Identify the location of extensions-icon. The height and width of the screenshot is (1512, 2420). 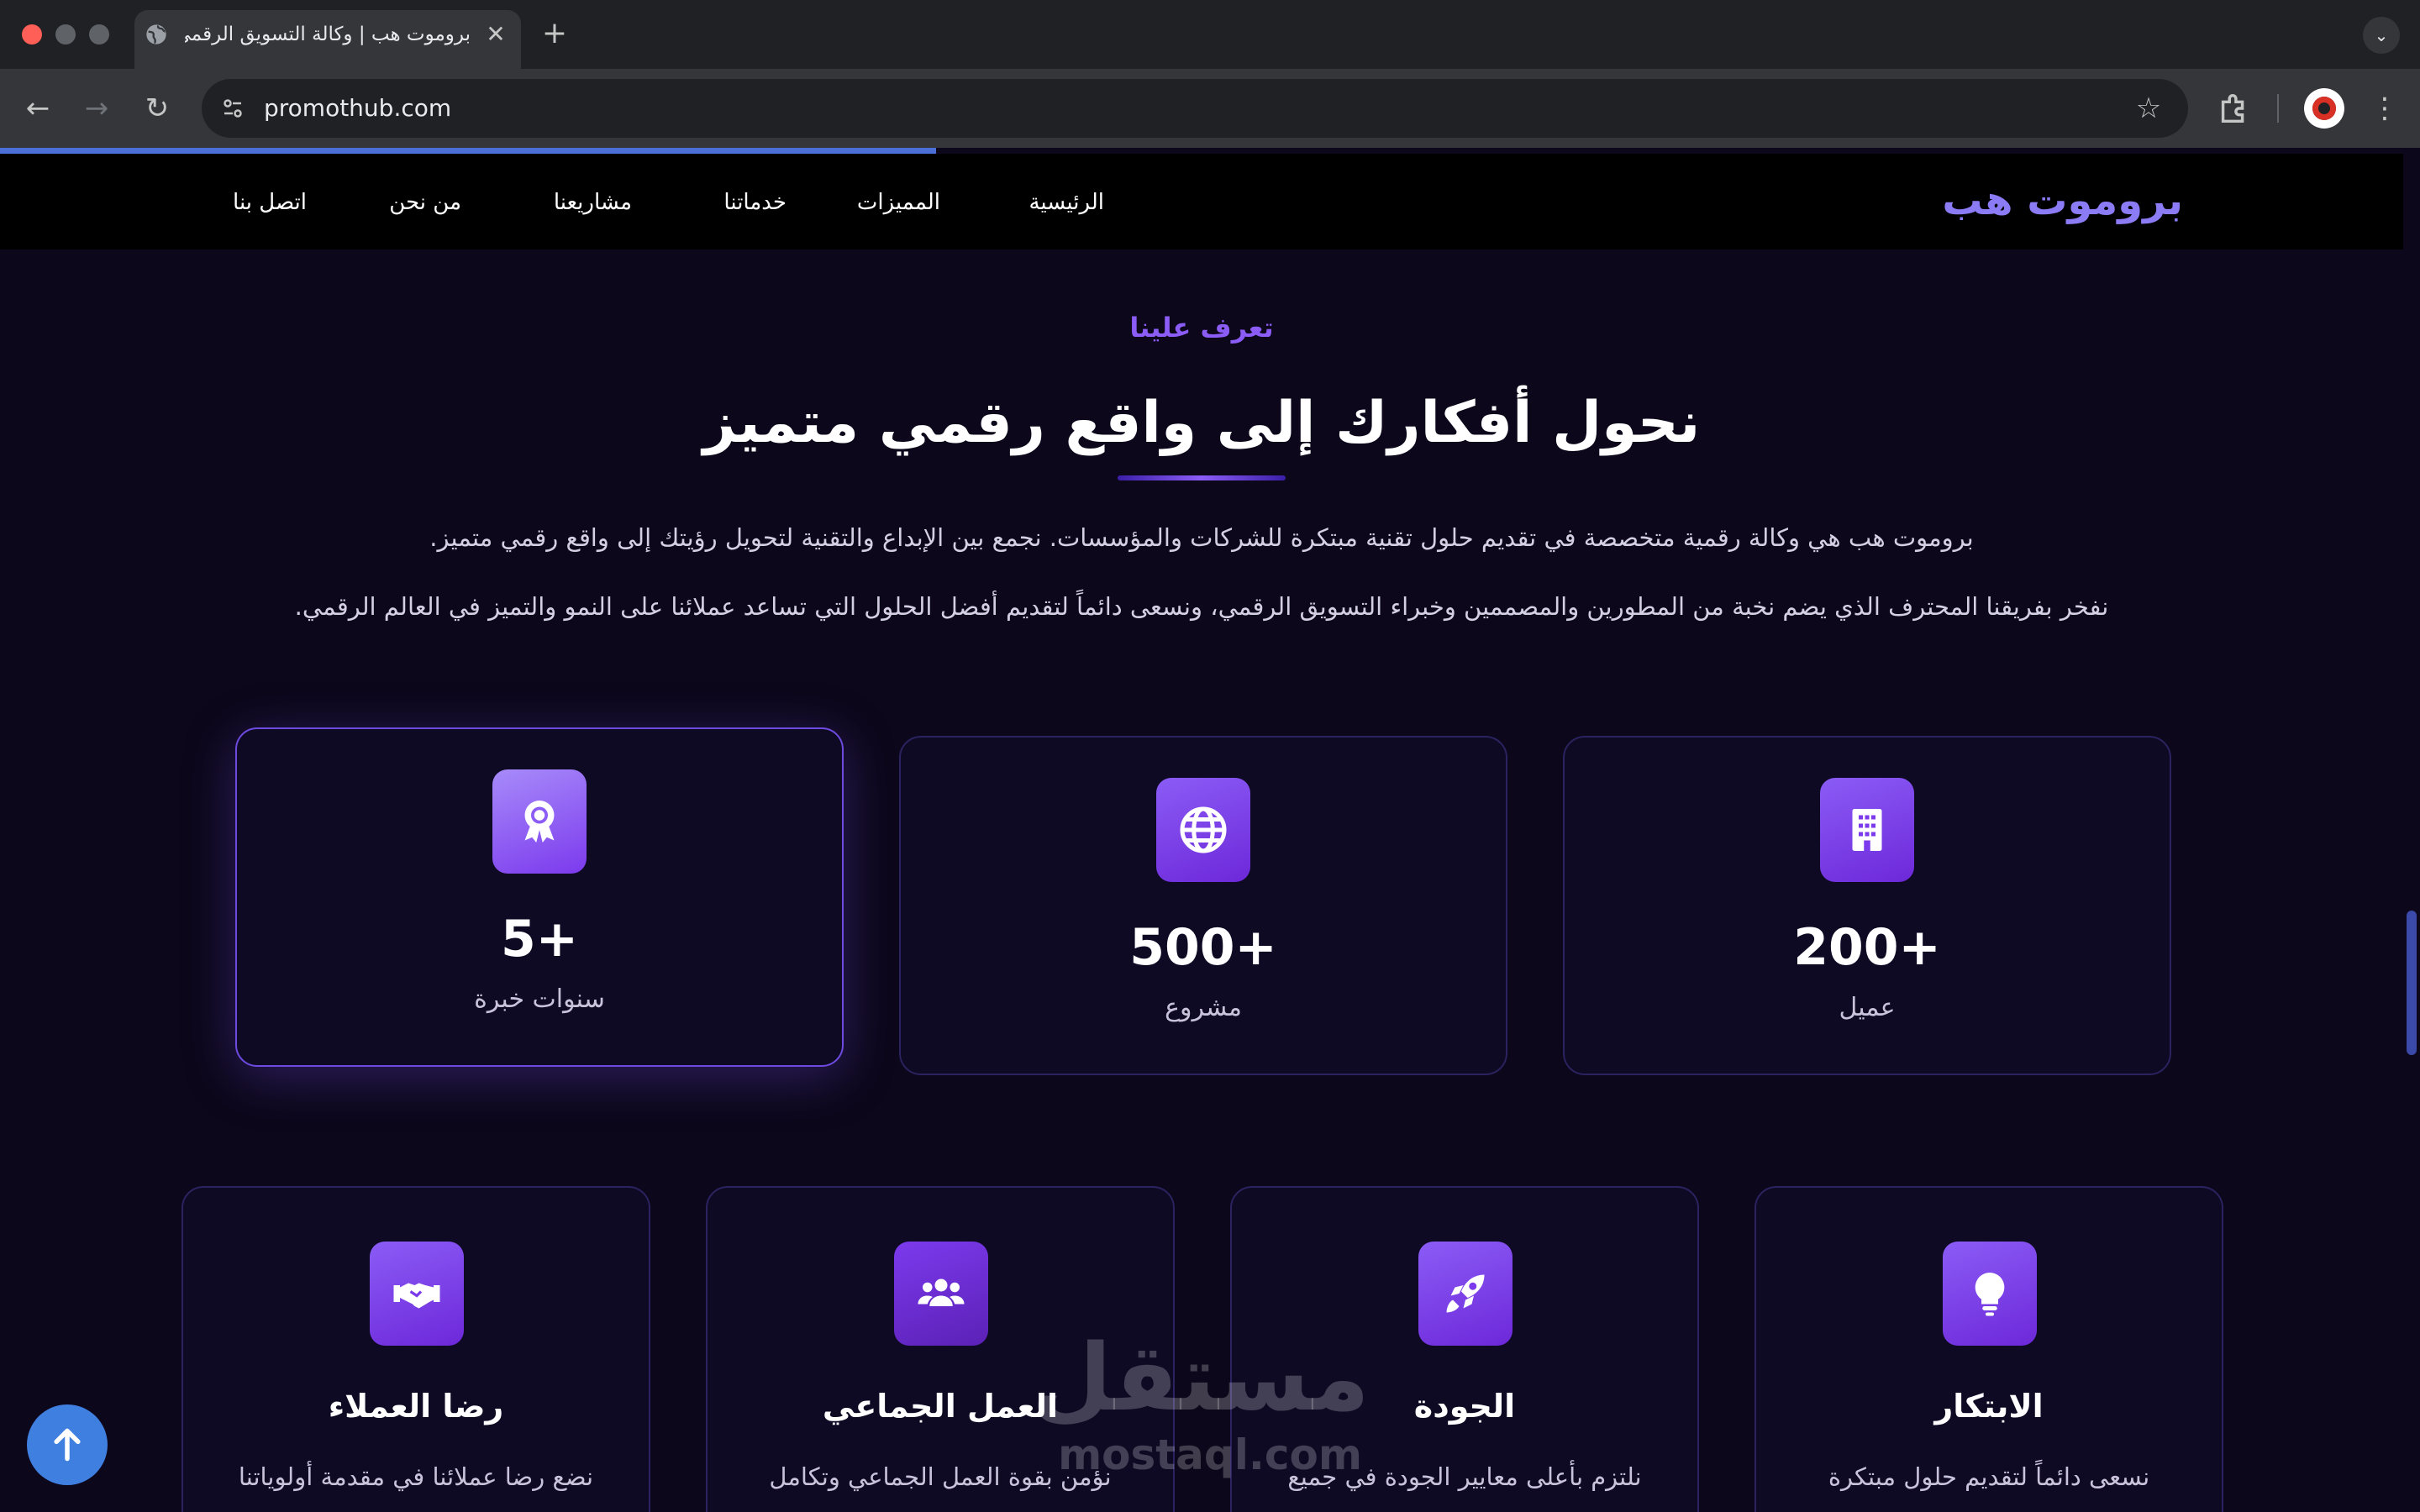
(2234, 108).